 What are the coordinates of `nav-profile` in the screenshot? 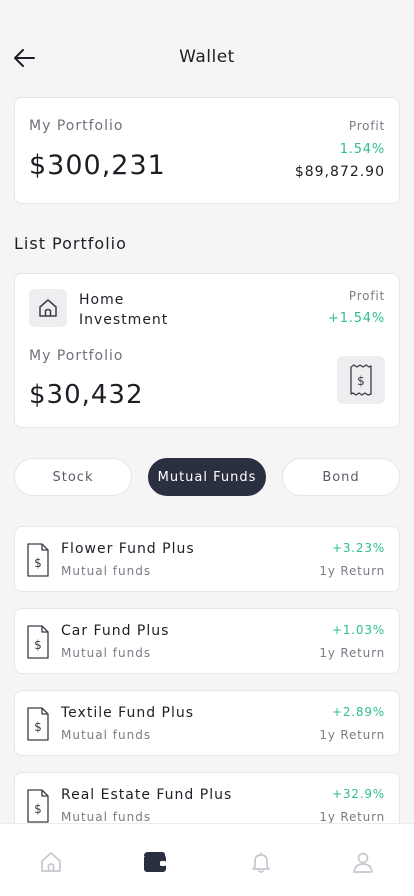 It's located at (363, 862).